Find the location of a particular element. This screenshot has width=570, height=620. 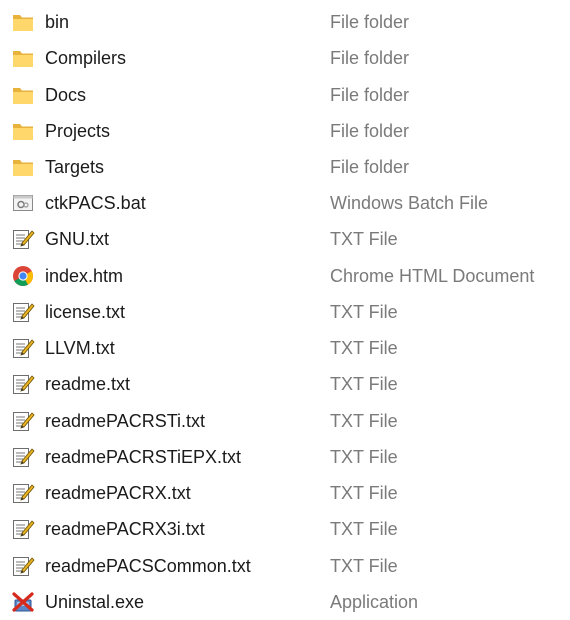

file-name: Uninstal.exe is located at coordinates (95, 602).